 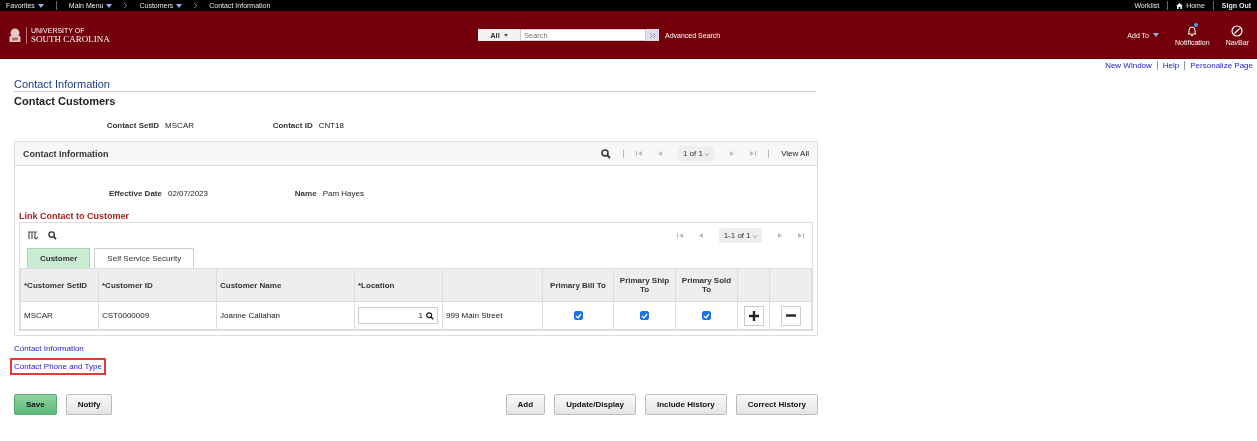 I want to click on pager-dropdown: 1-1 of 1, so click(x=740, y=235).